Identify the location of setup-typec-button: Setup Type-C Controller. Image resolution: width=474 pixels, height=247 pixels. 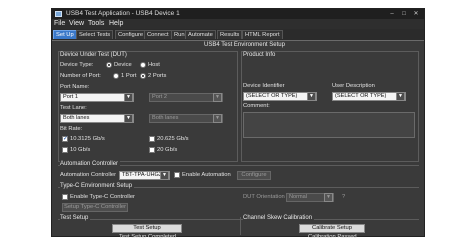
(95, 207).